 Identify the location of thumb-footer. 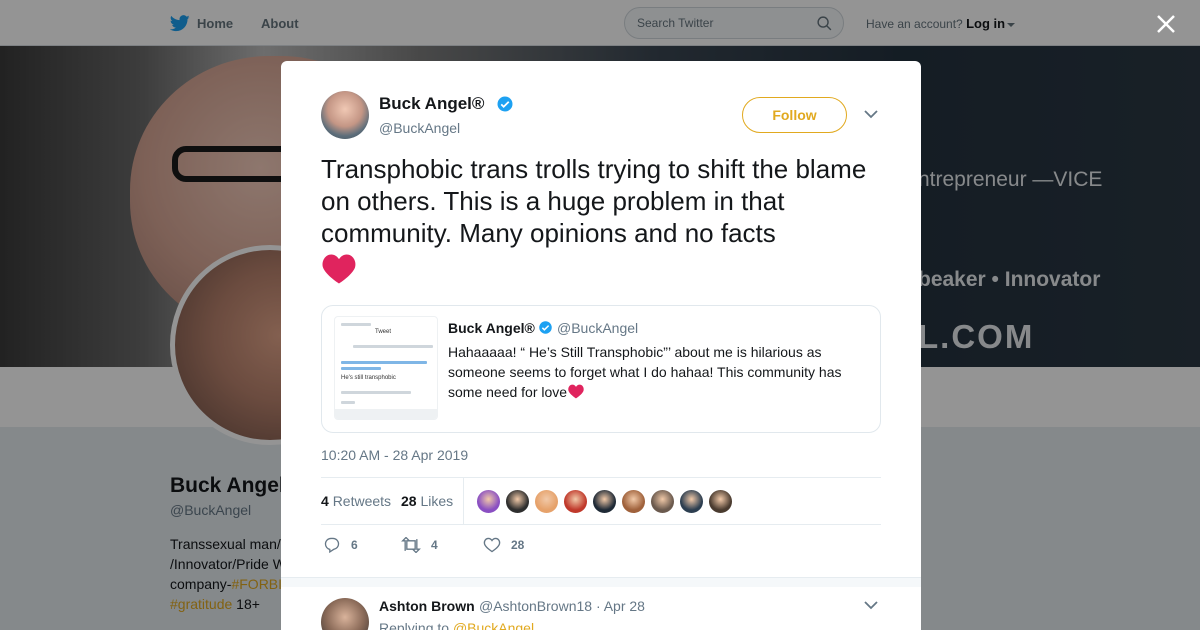
(386, 414).